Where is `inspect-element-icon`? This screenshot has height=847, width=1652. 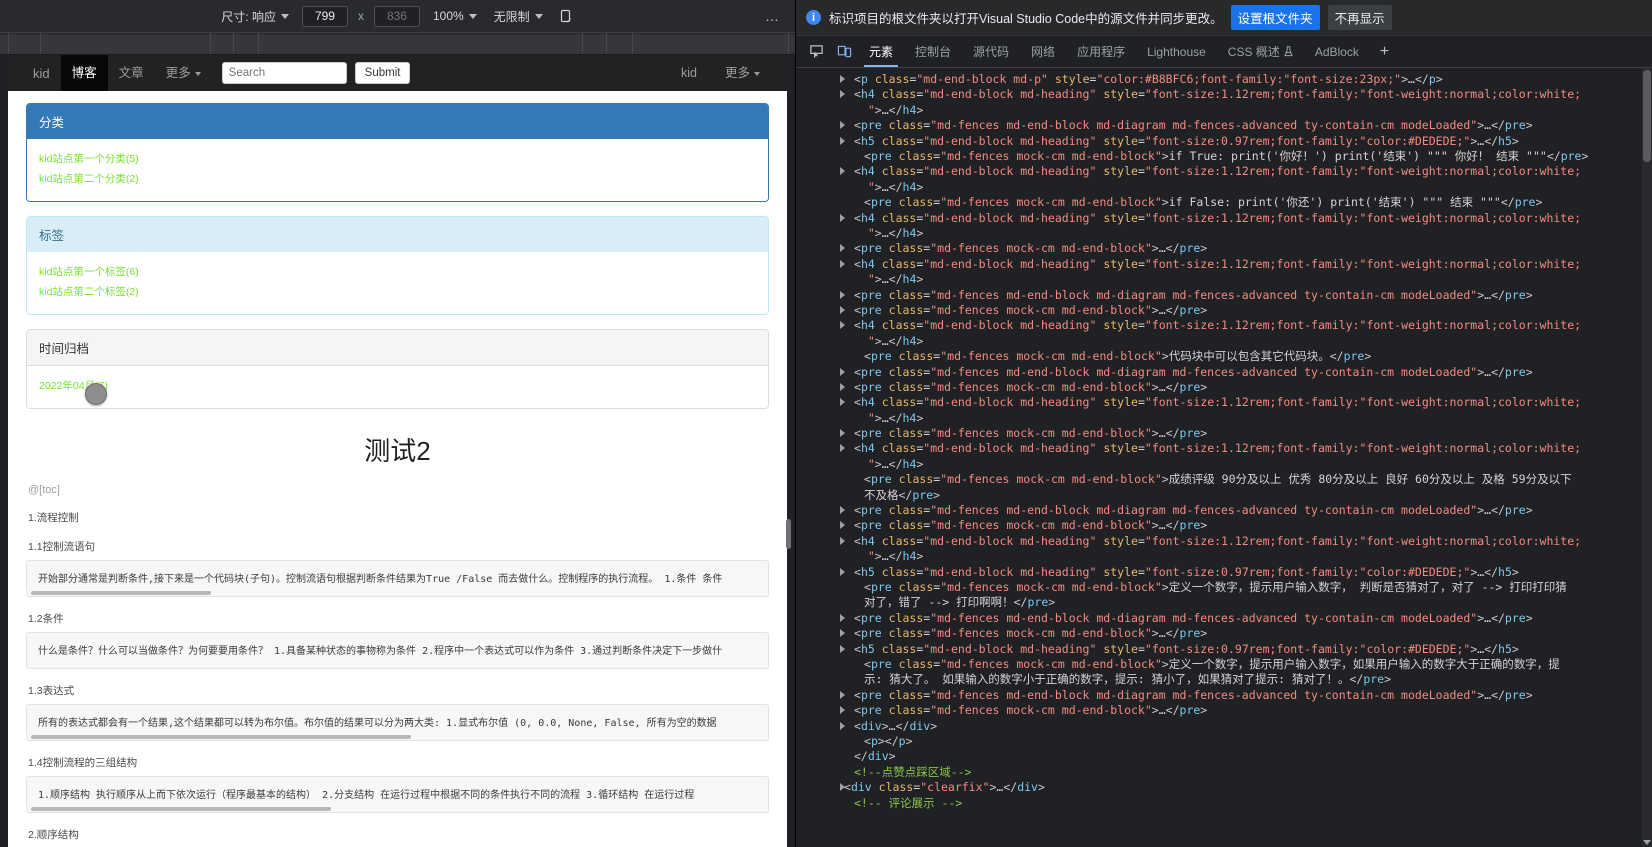
inspect-element-icon is located at coordinates (816, 51).